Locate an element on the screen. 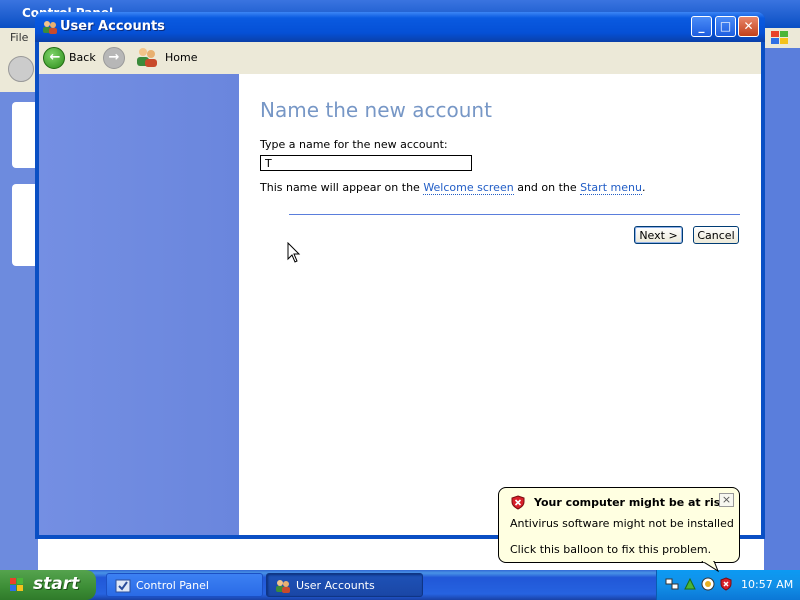  windows-logo-icon is located at coordinates (780, 40).